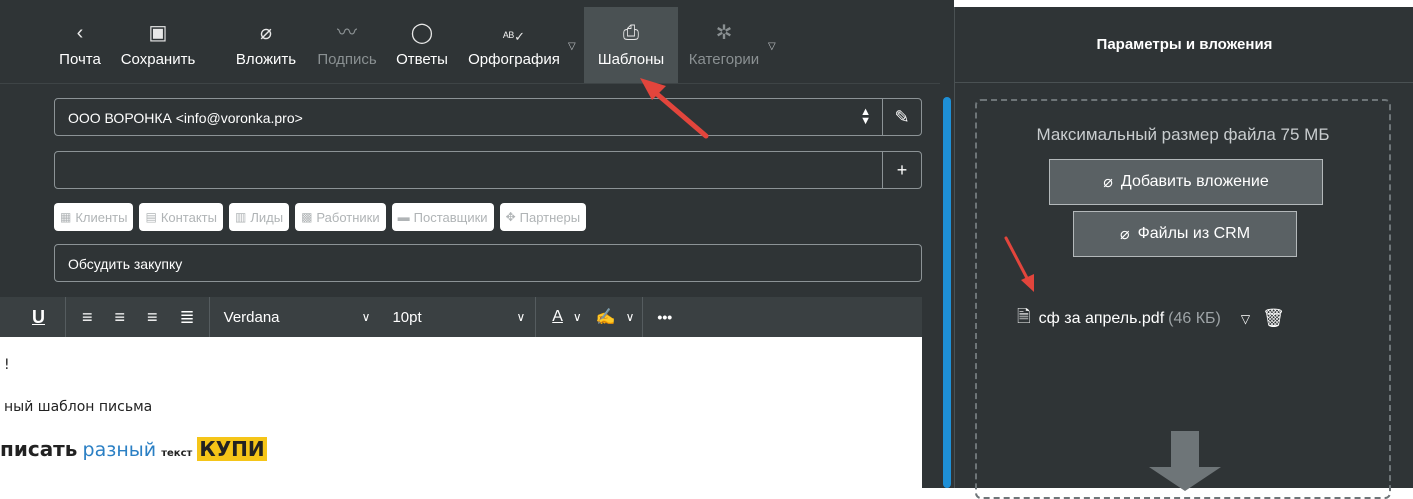  What do you see at coordinates (674, 108) in the screenshot?
I see `arrow-to-templates-icon` at bounding box center [674, 108].